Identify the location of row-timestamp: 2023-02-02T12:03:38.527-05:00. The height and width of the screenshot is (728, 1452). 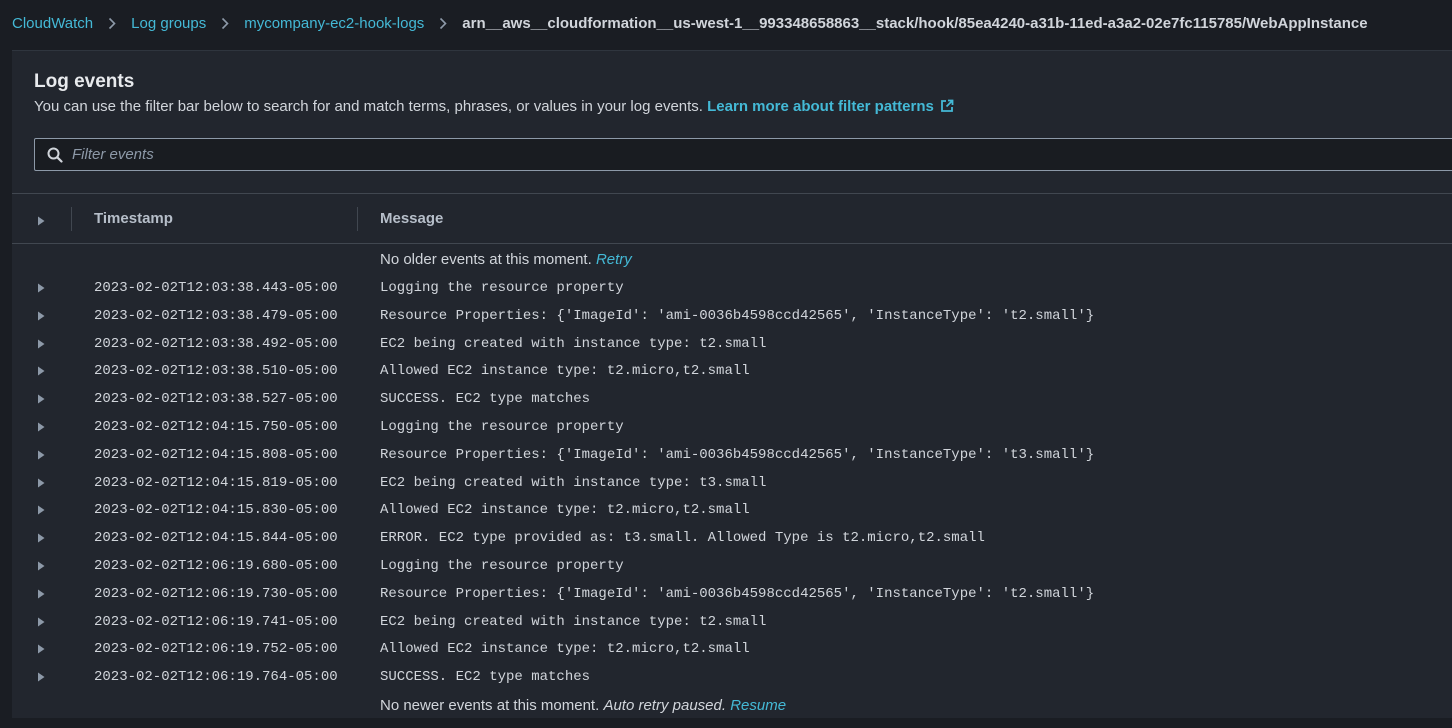
(216, 399).